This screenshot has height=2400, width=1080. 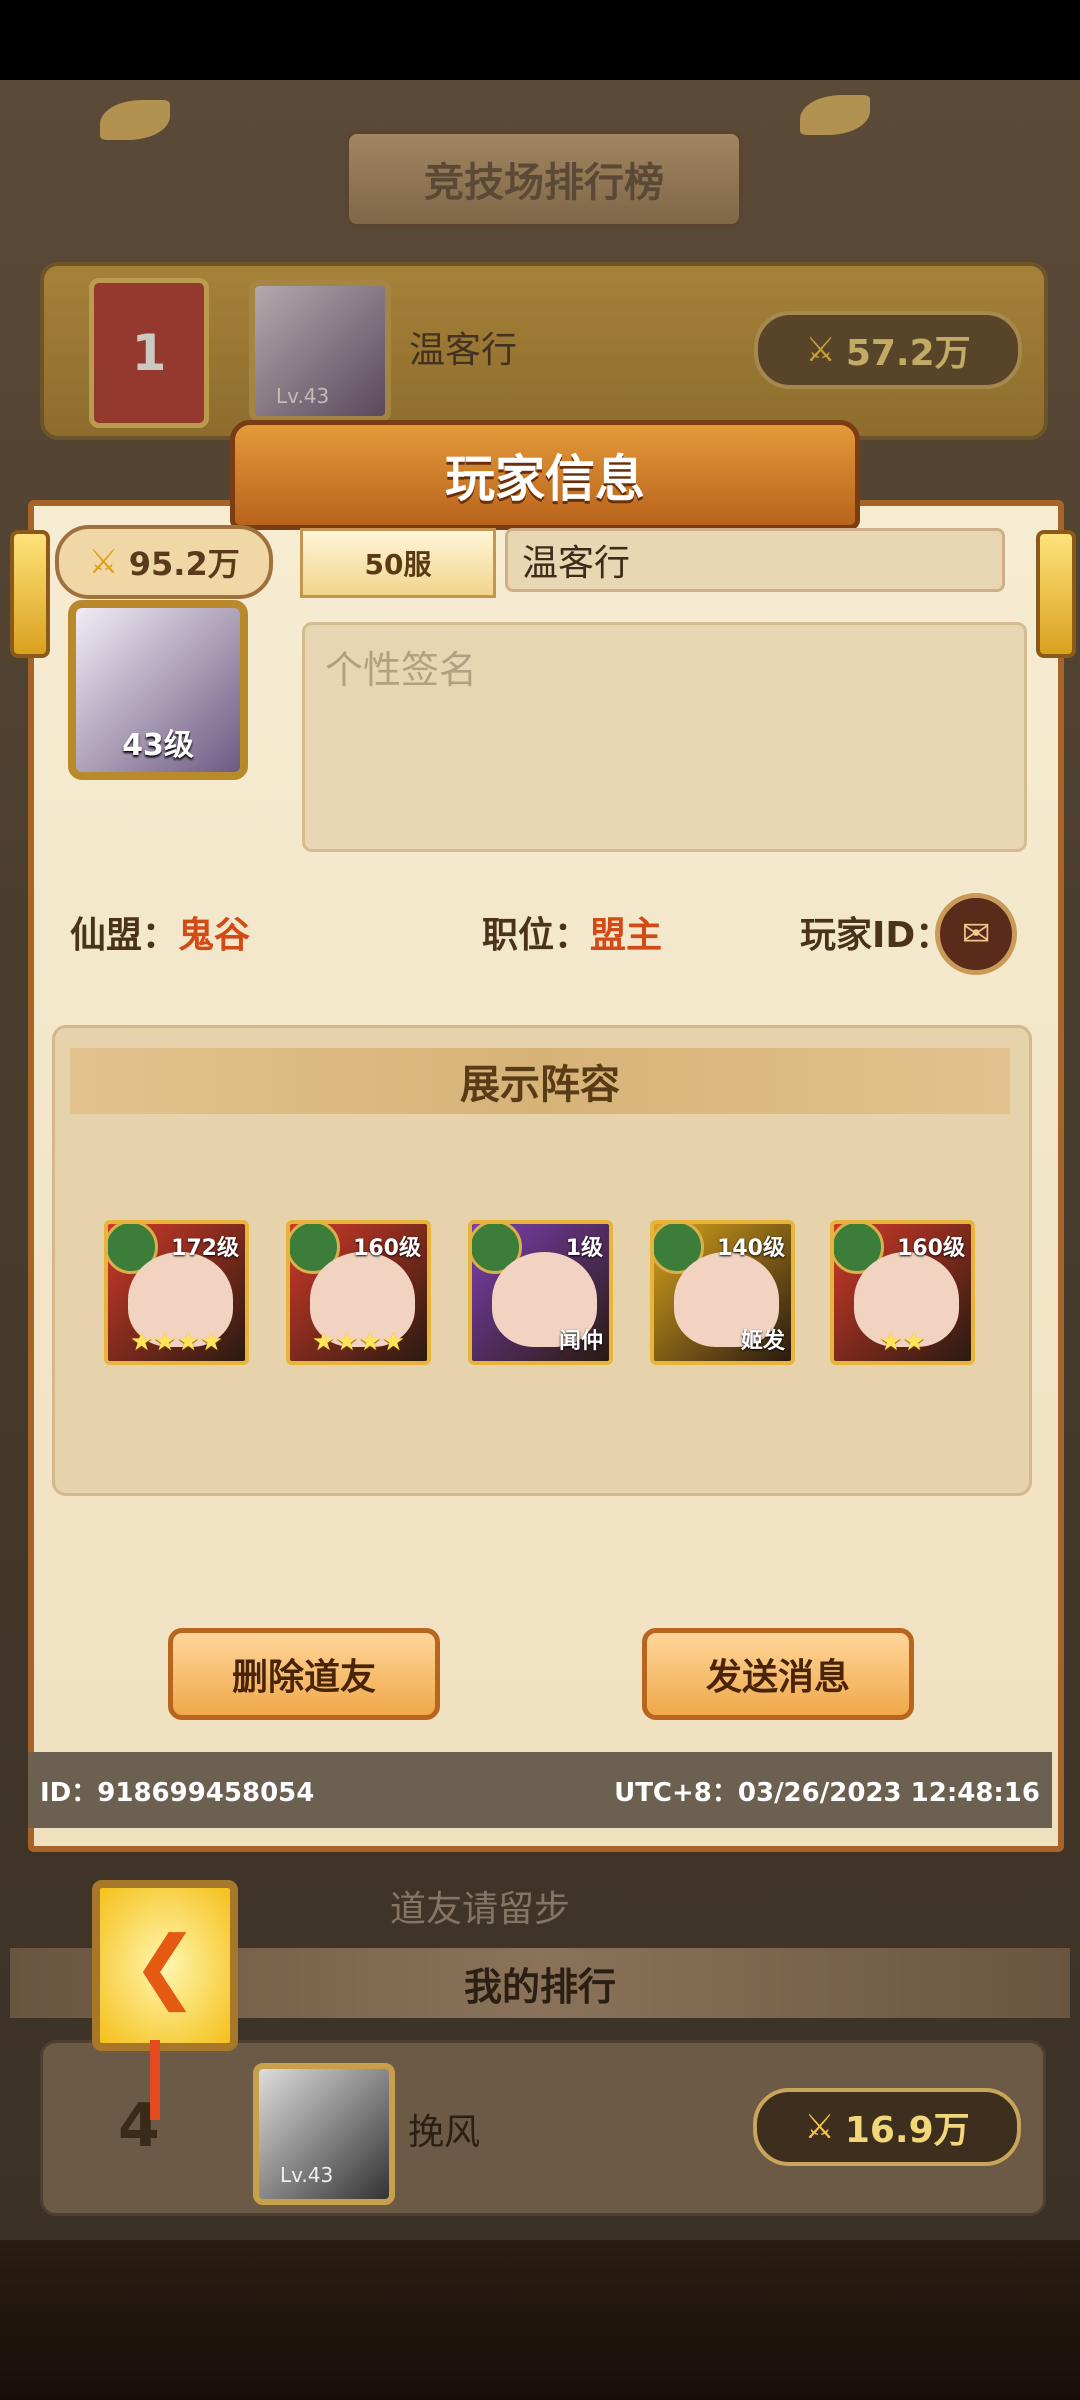 What do you see at coordinates (544, 351) in the screenshot?
I see `rank-row-1: 1 Lv.43 温客行 ⚔ 57.2万` at bounding box center [544, 351].